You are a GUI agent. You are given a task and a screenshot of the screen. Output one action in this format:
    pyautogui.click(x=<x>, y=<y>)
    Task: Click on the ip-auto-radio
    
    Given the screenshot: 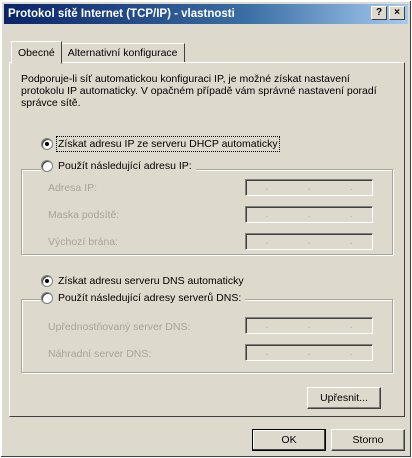 What is the action you would take?
    pyautogui.click(x=47, y=144)
    